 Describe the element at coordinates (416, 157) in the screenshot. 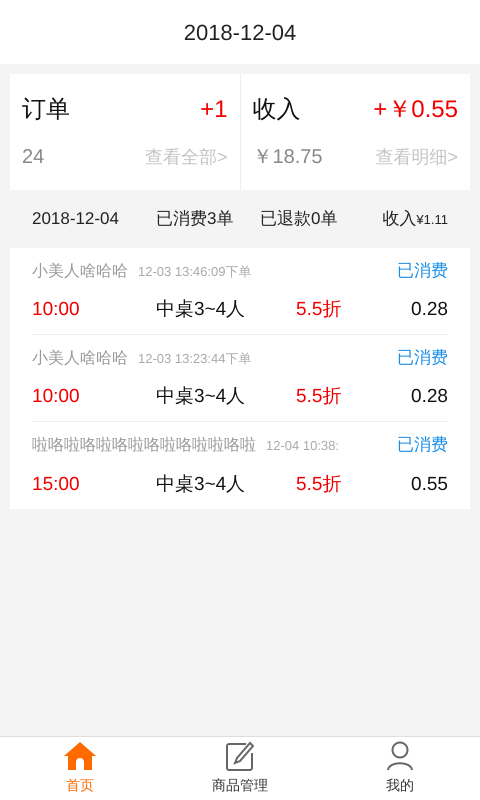

I see `view-details-link: 查看明细>` at that location.